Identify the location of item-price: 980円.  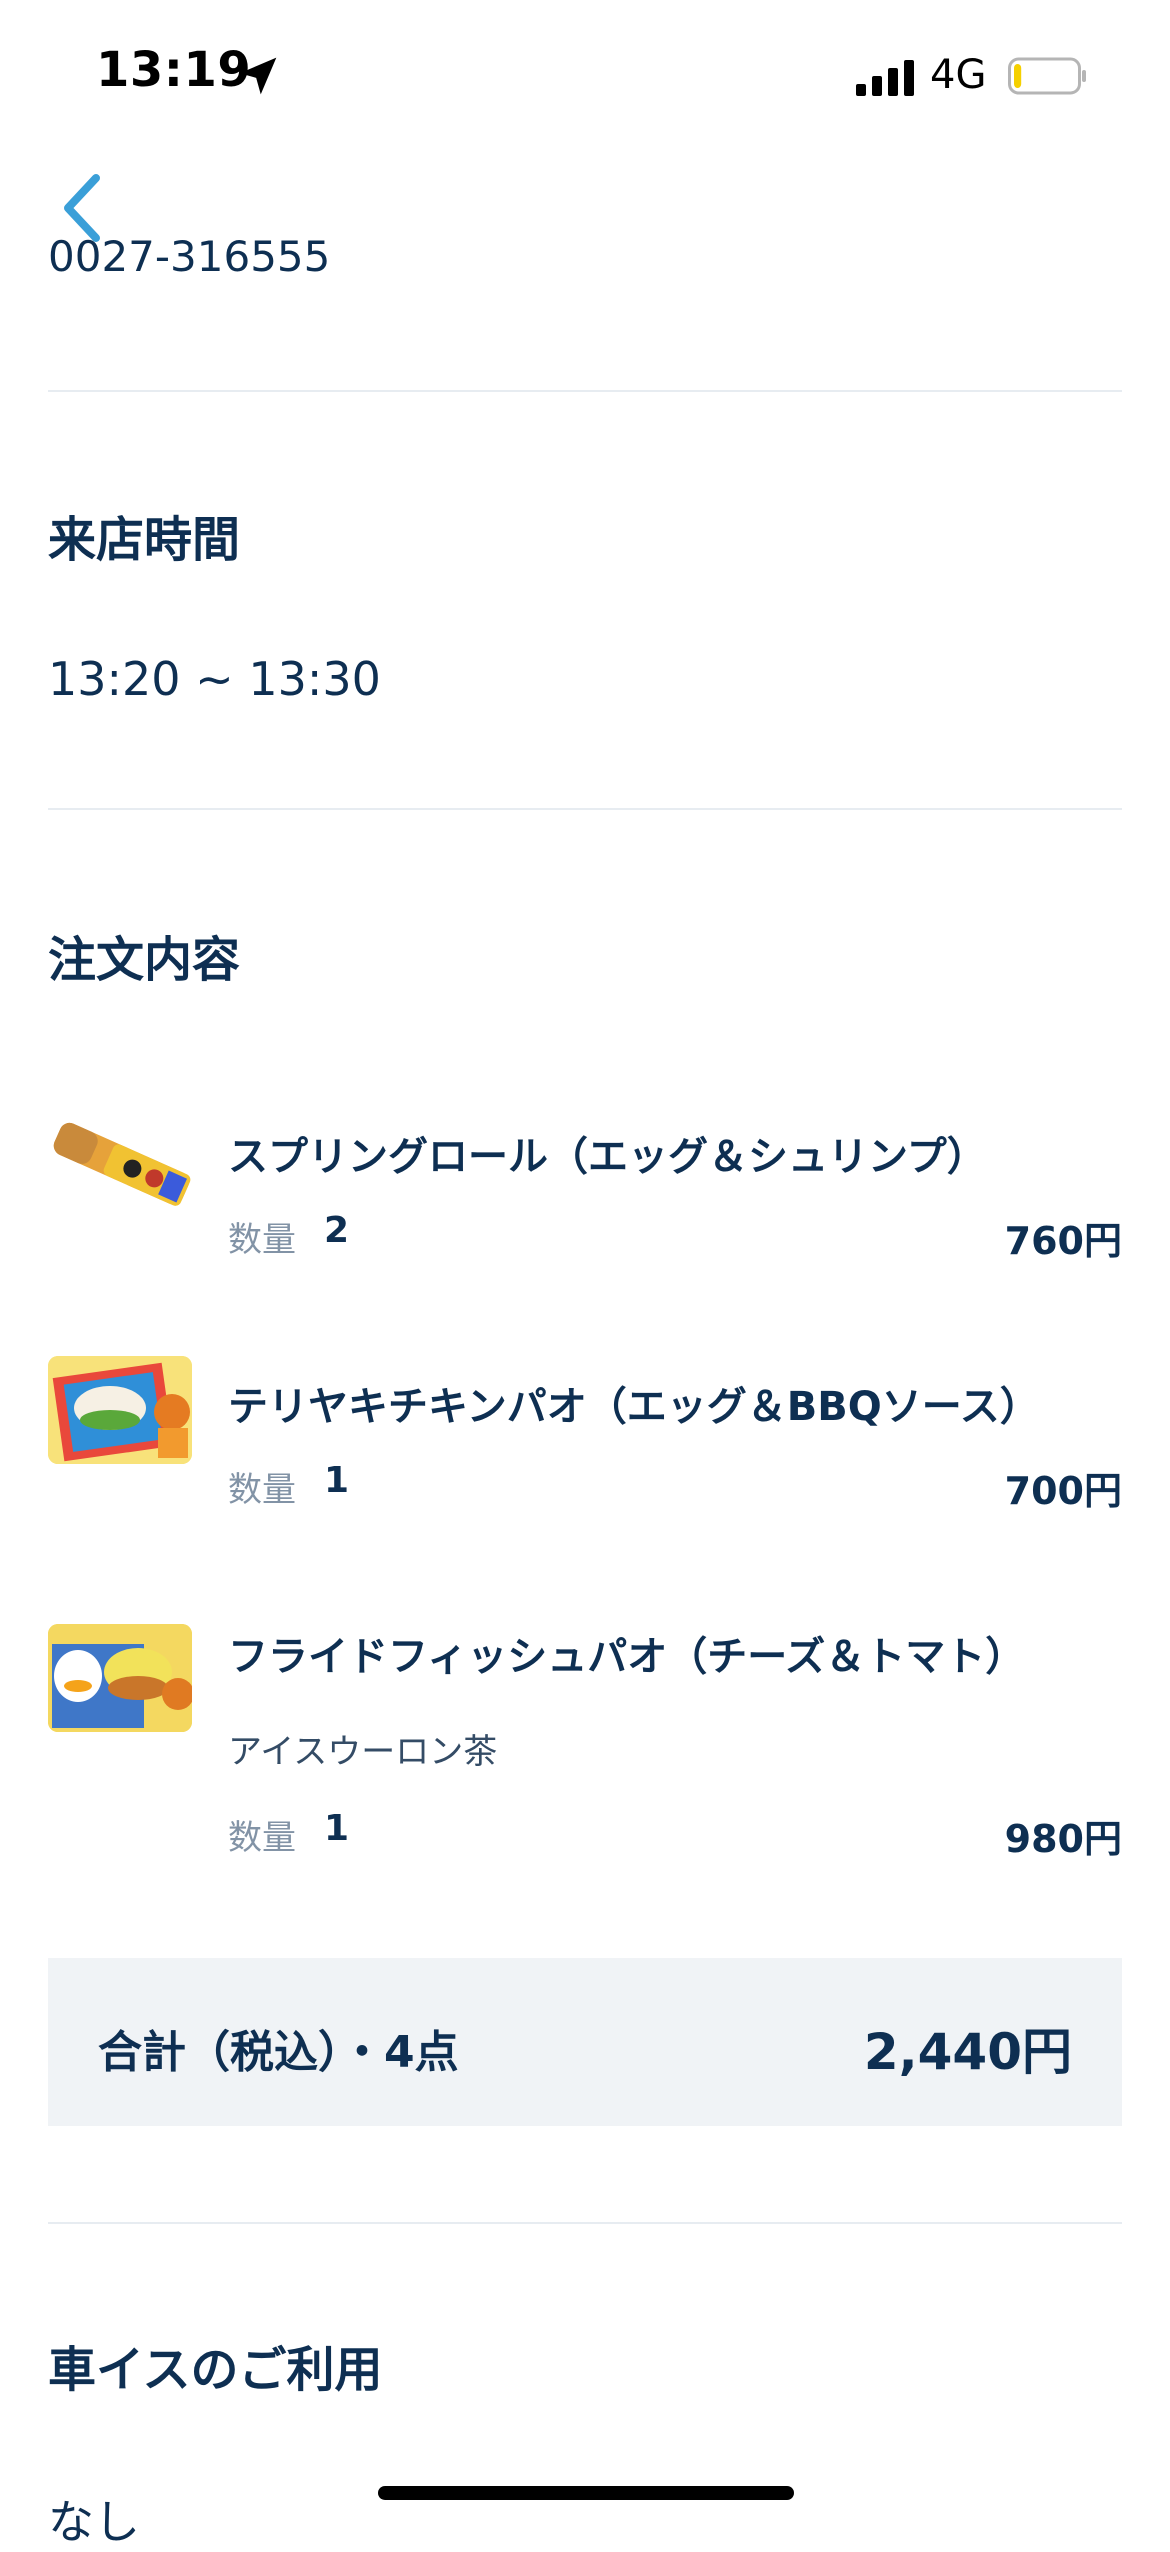
(1063, 1839).